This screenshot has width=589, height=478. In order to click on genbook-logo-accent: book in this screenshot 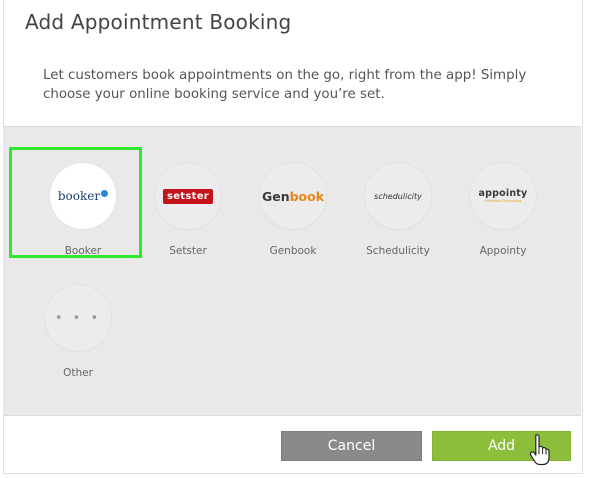, I will do `click(307, 196)`.